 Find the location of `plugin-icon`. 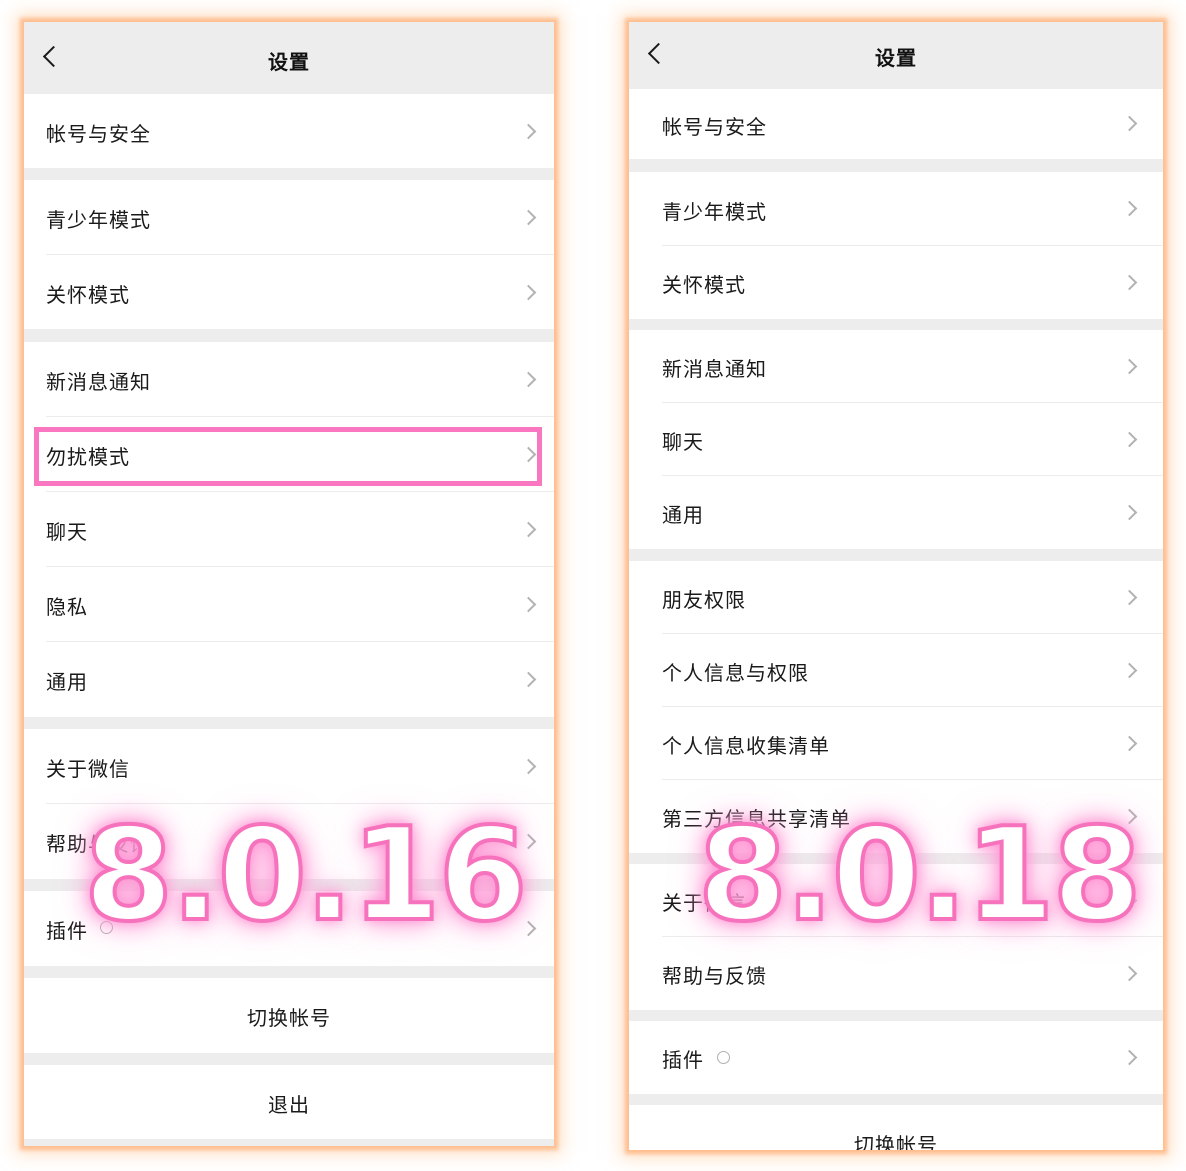

plugin-icon is located at coordinates (723, 1057).